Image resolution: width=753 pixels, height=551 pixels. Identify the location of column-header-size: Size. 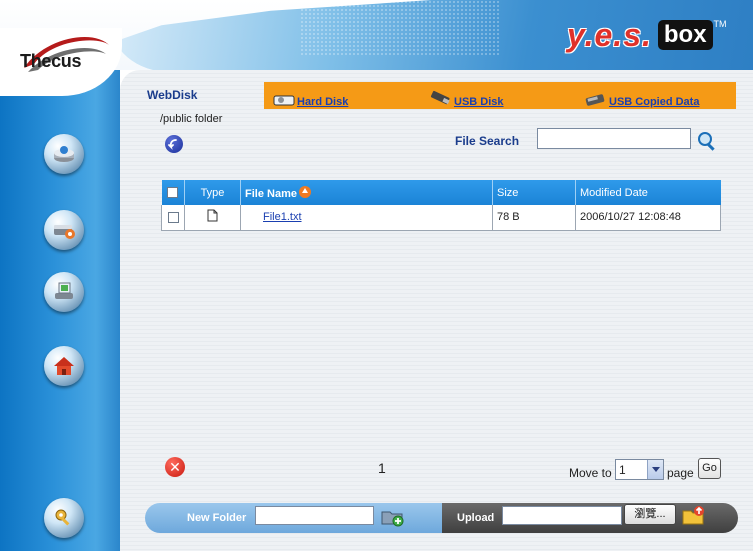
(534, 192).